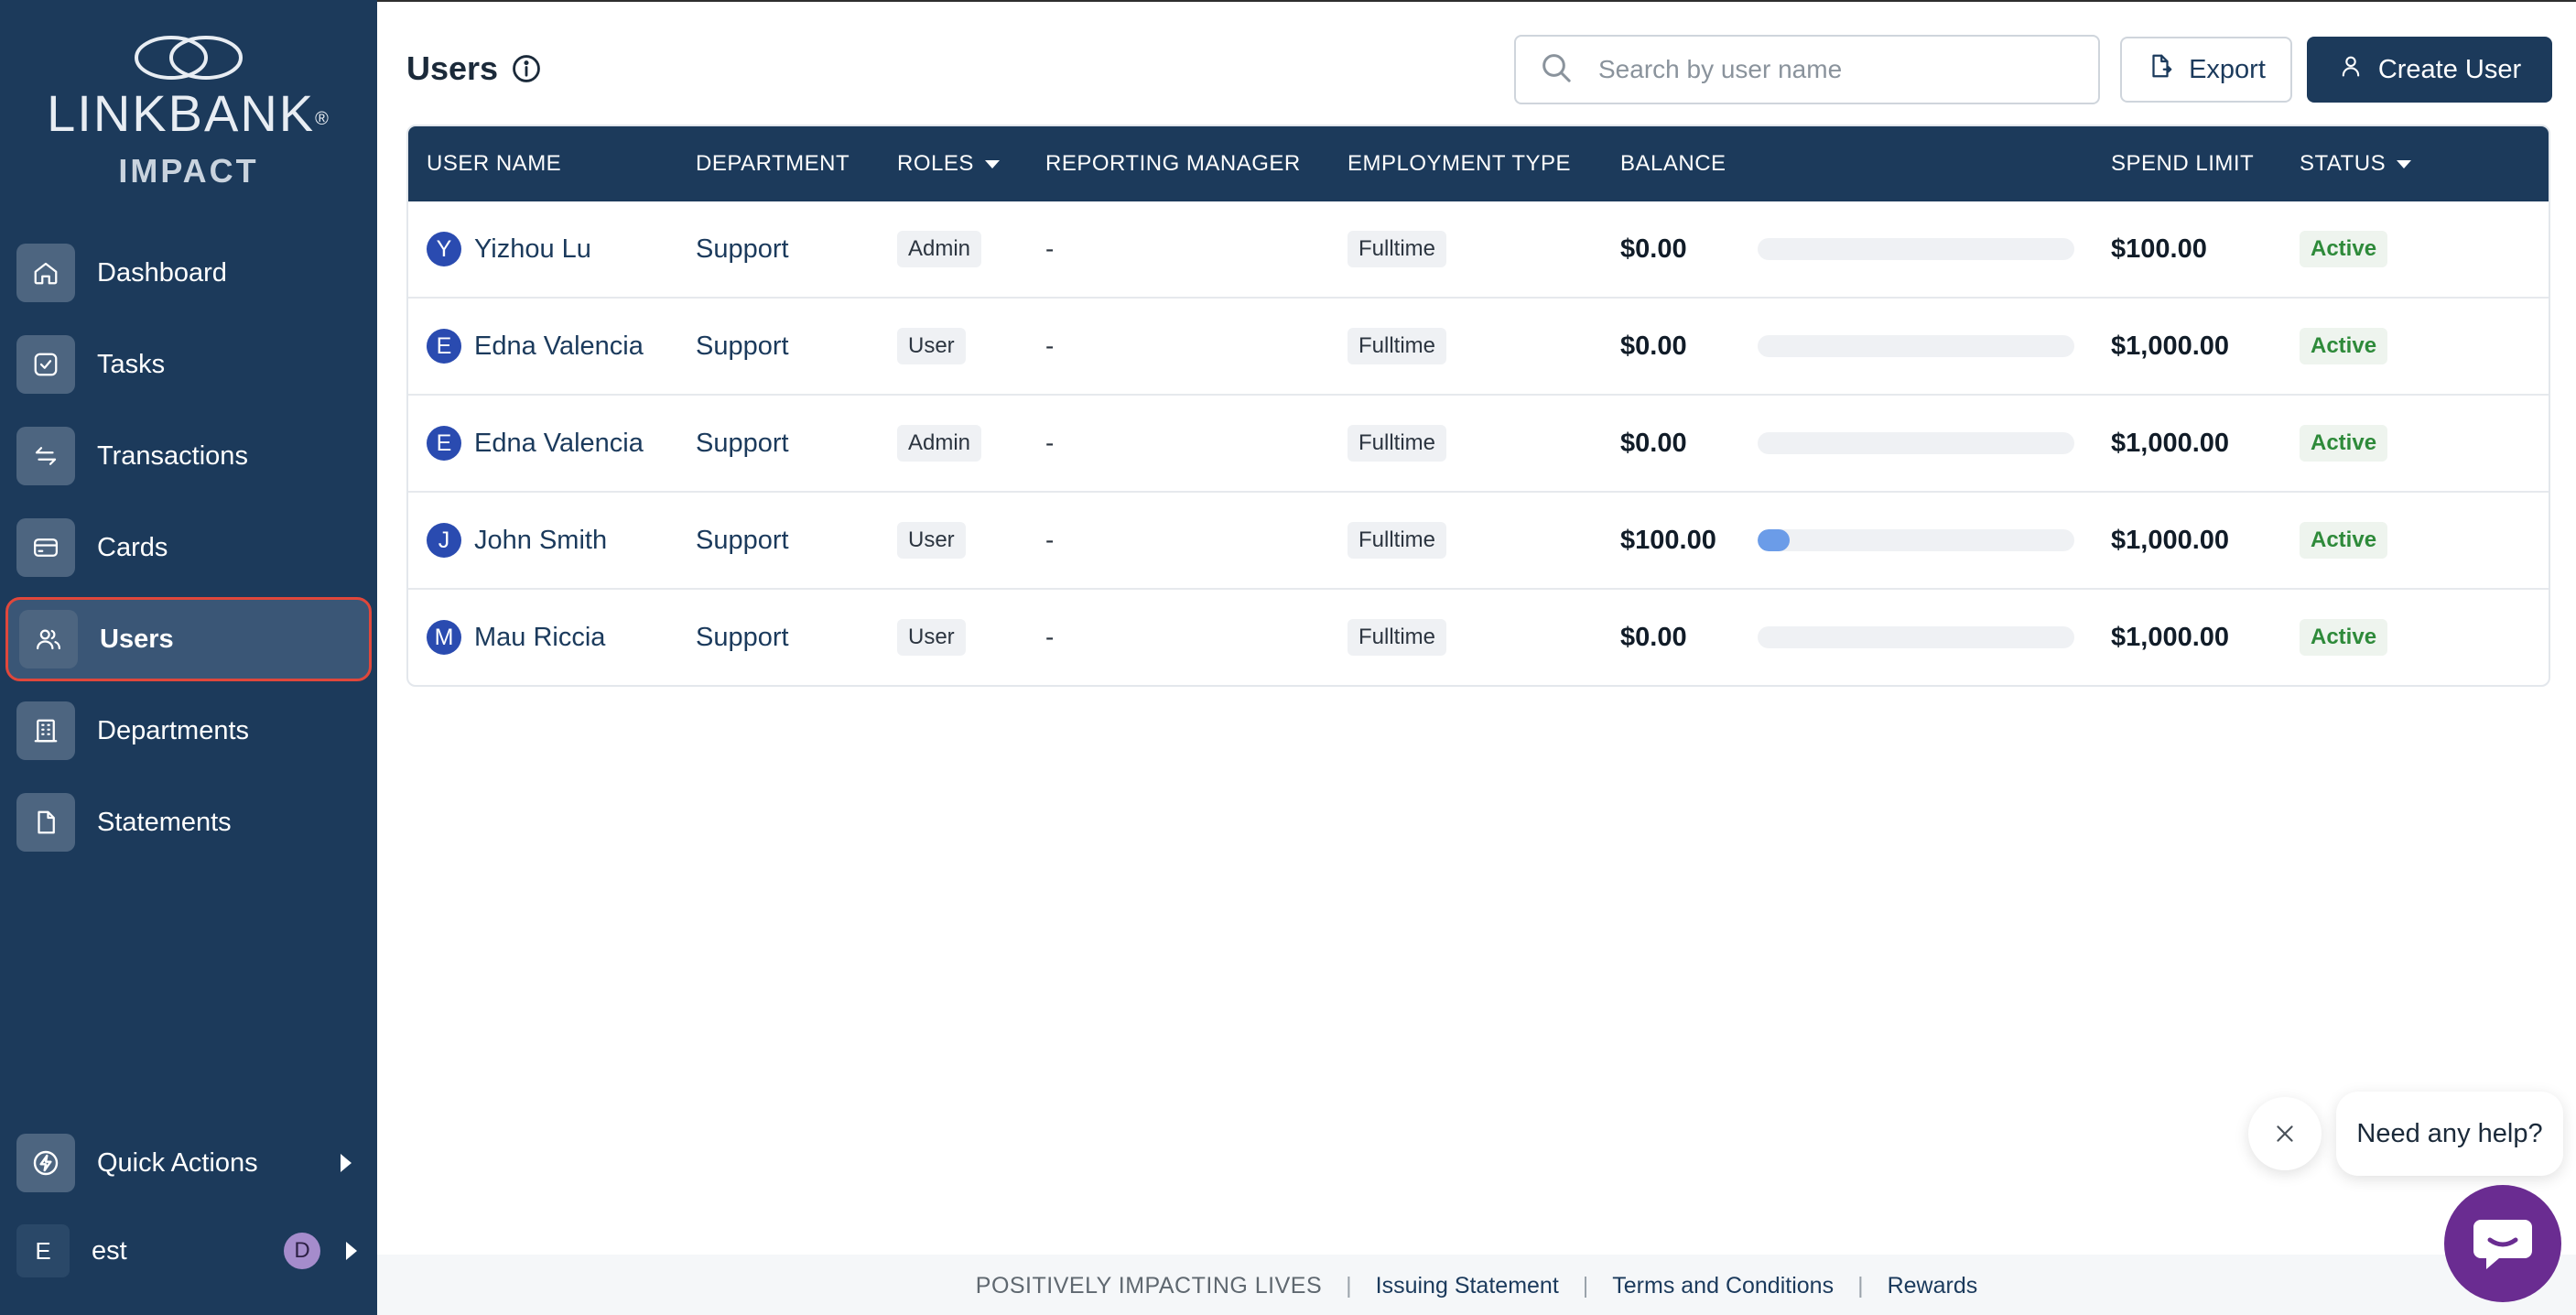 This screenshot has height=1315, width=2576. Describe the element at coordinates (137, 639) in the screenshot. I see `sidebar-item-label: Users` at that location.